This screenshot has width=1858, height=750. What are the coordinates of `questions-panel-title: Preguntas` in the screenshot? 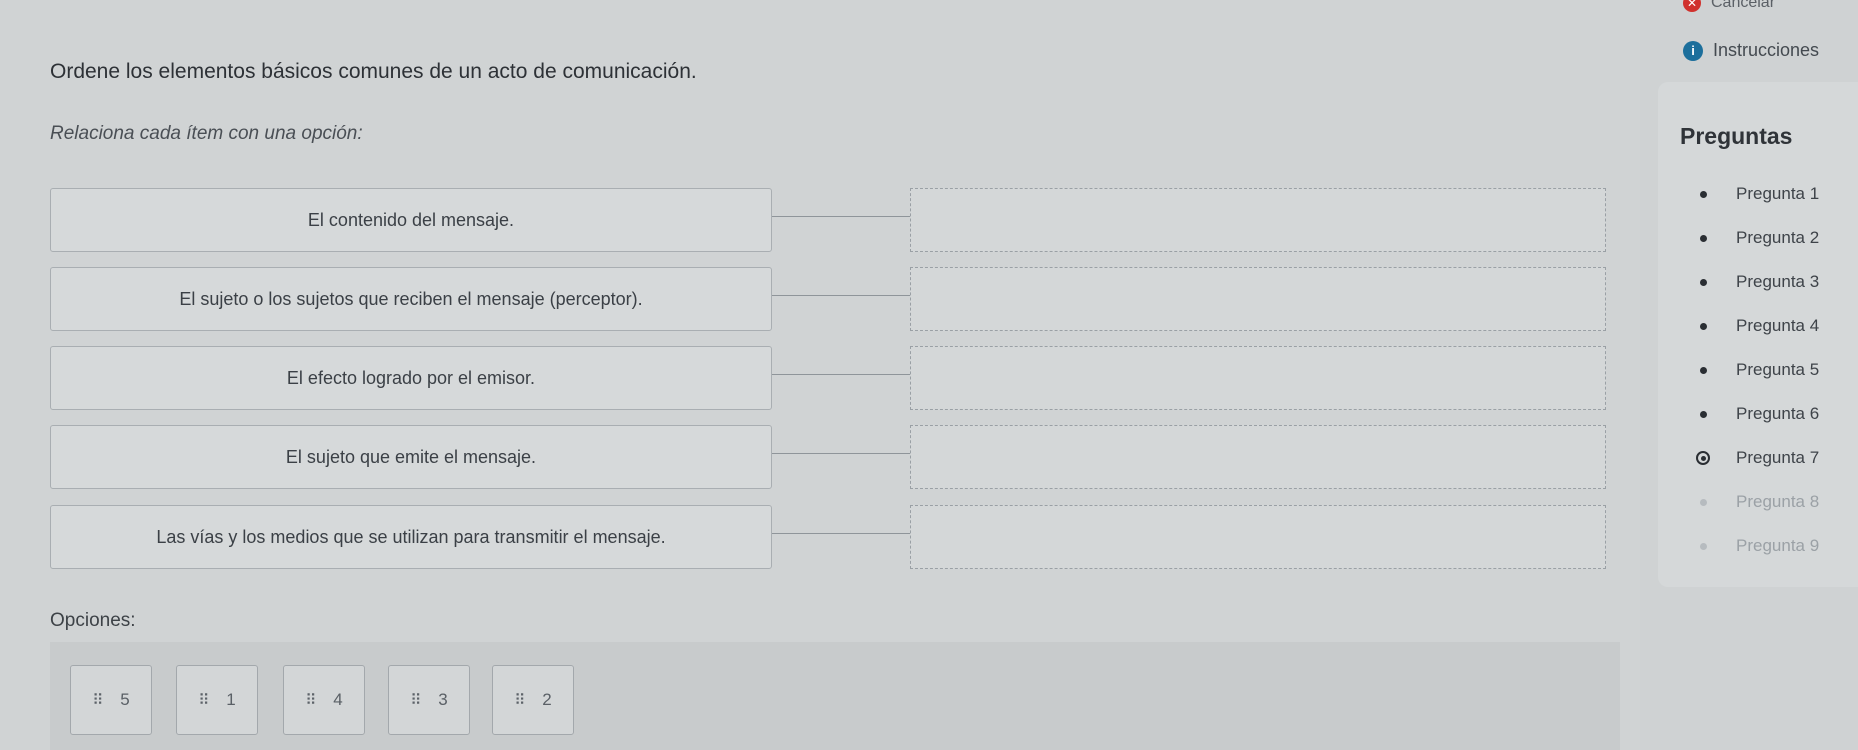 It's located at (1736, 136).